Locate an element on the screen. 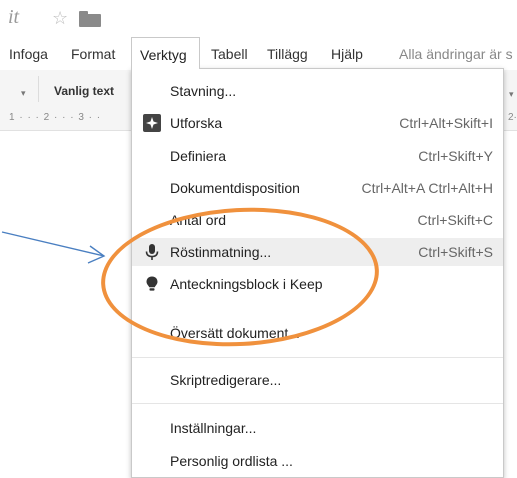 The image size is (517, 478). menu-item-utforska: Utforska Ctrl+Alt+Skift+I is located at coordinates (317, 123).